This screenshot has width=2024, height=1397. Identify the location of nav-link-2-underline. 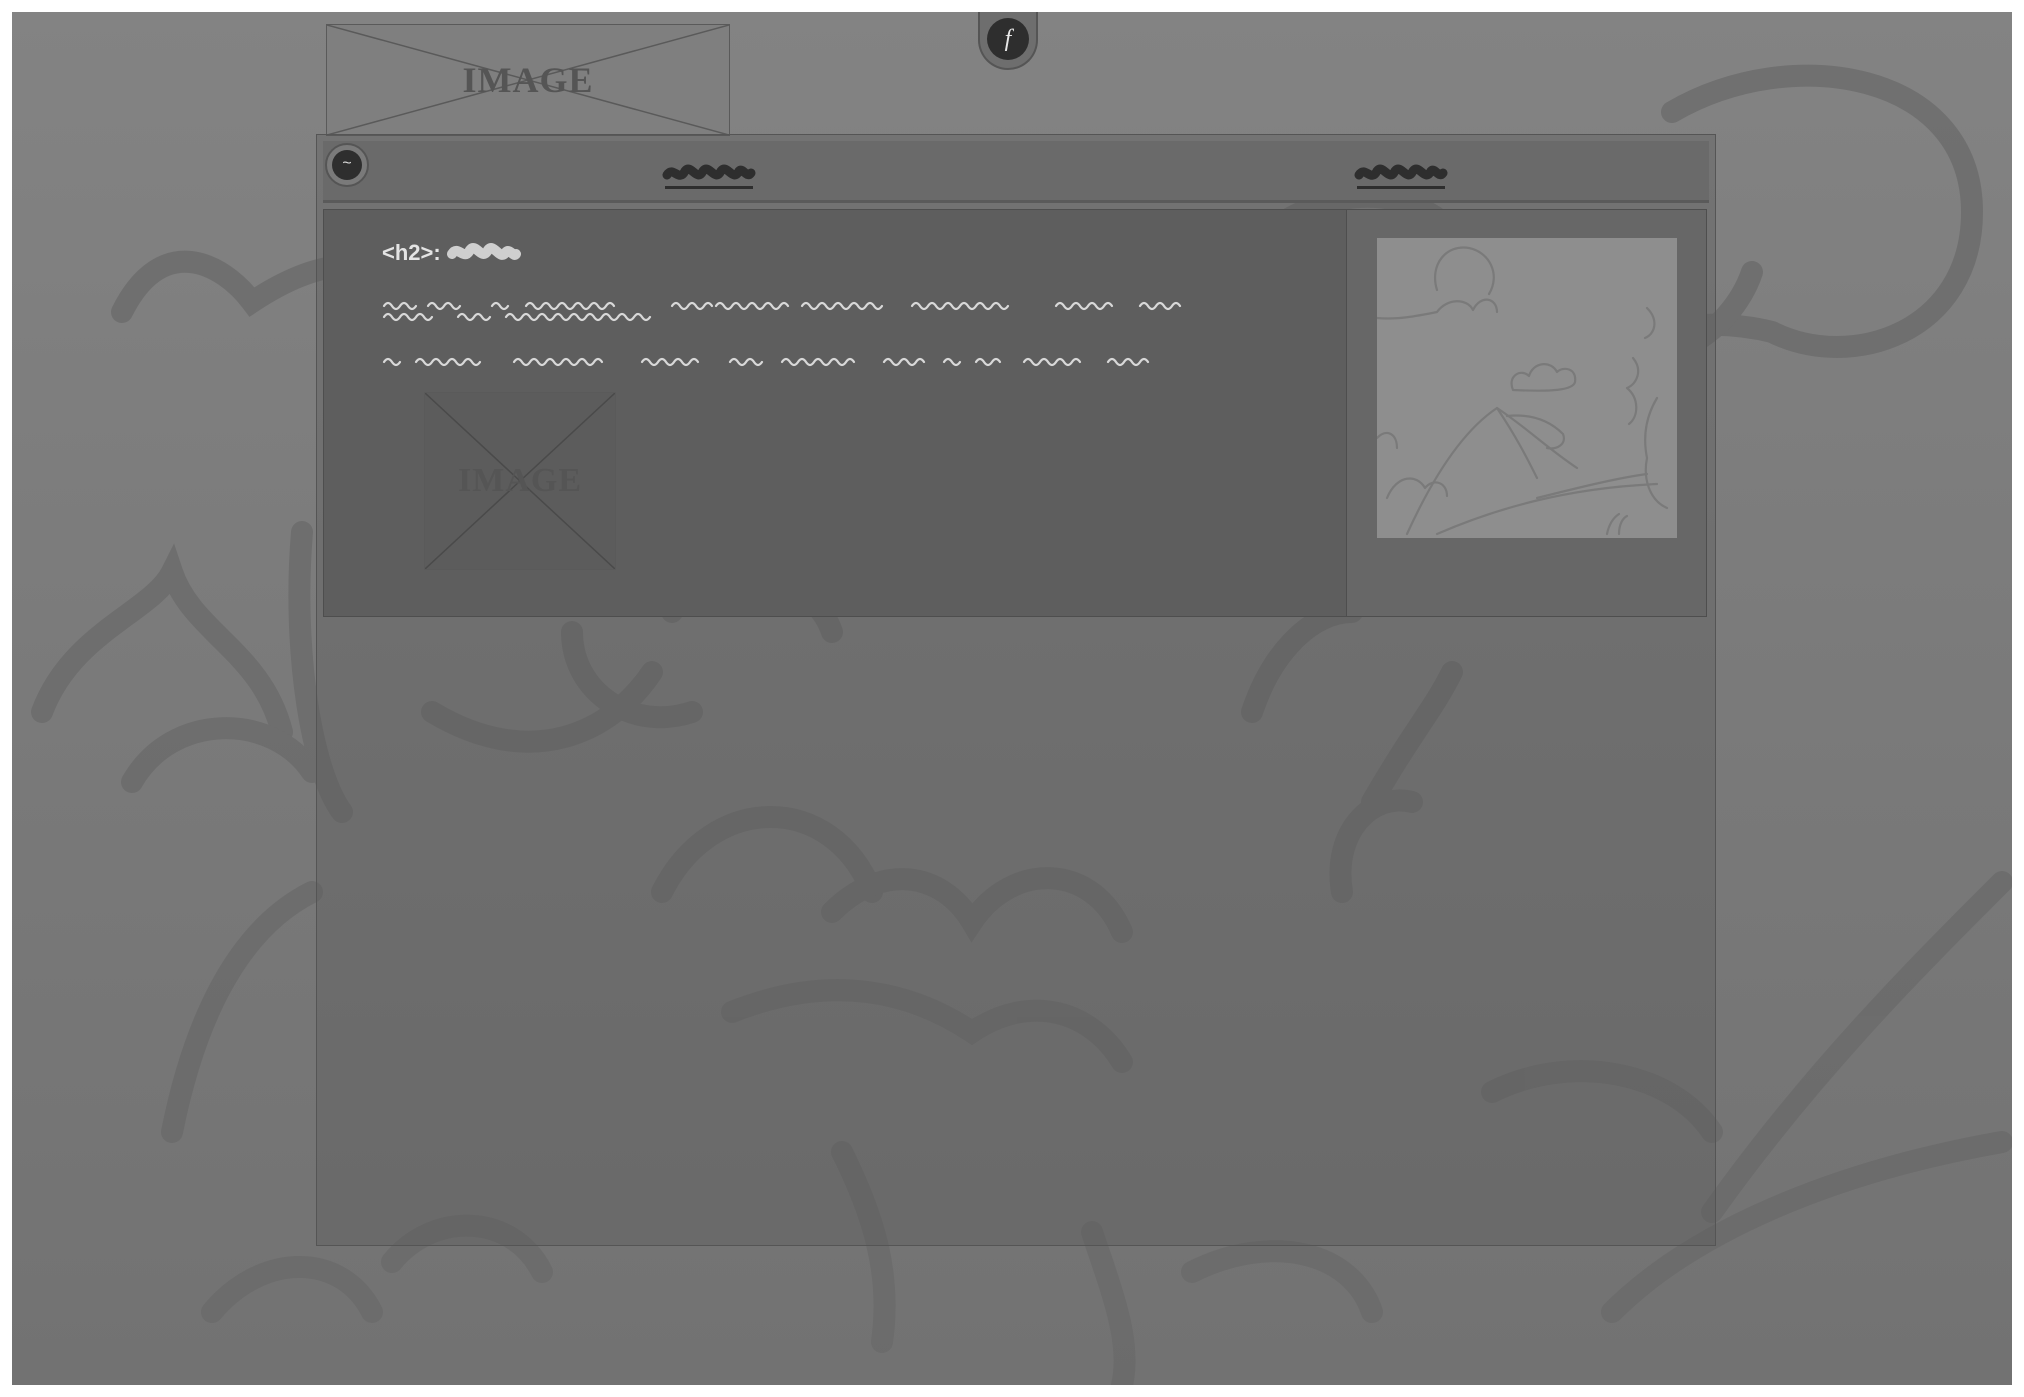
(1401, 187).